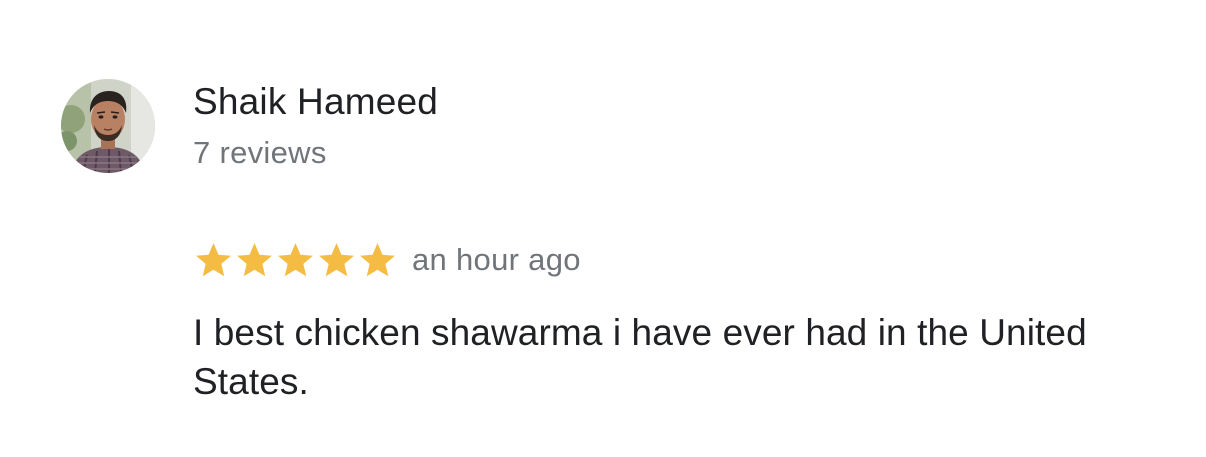 The height and width of the screenshot is (457, 1206). Describe the element at coordinates (315, 102) in the screenshot. I see `reviewer-name: Shaik Hameed` at that location.